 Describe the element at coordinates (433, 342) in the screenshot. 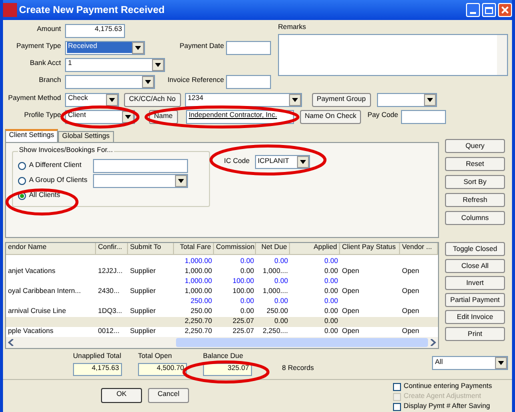

I see `scroll-right-icon` at that location.